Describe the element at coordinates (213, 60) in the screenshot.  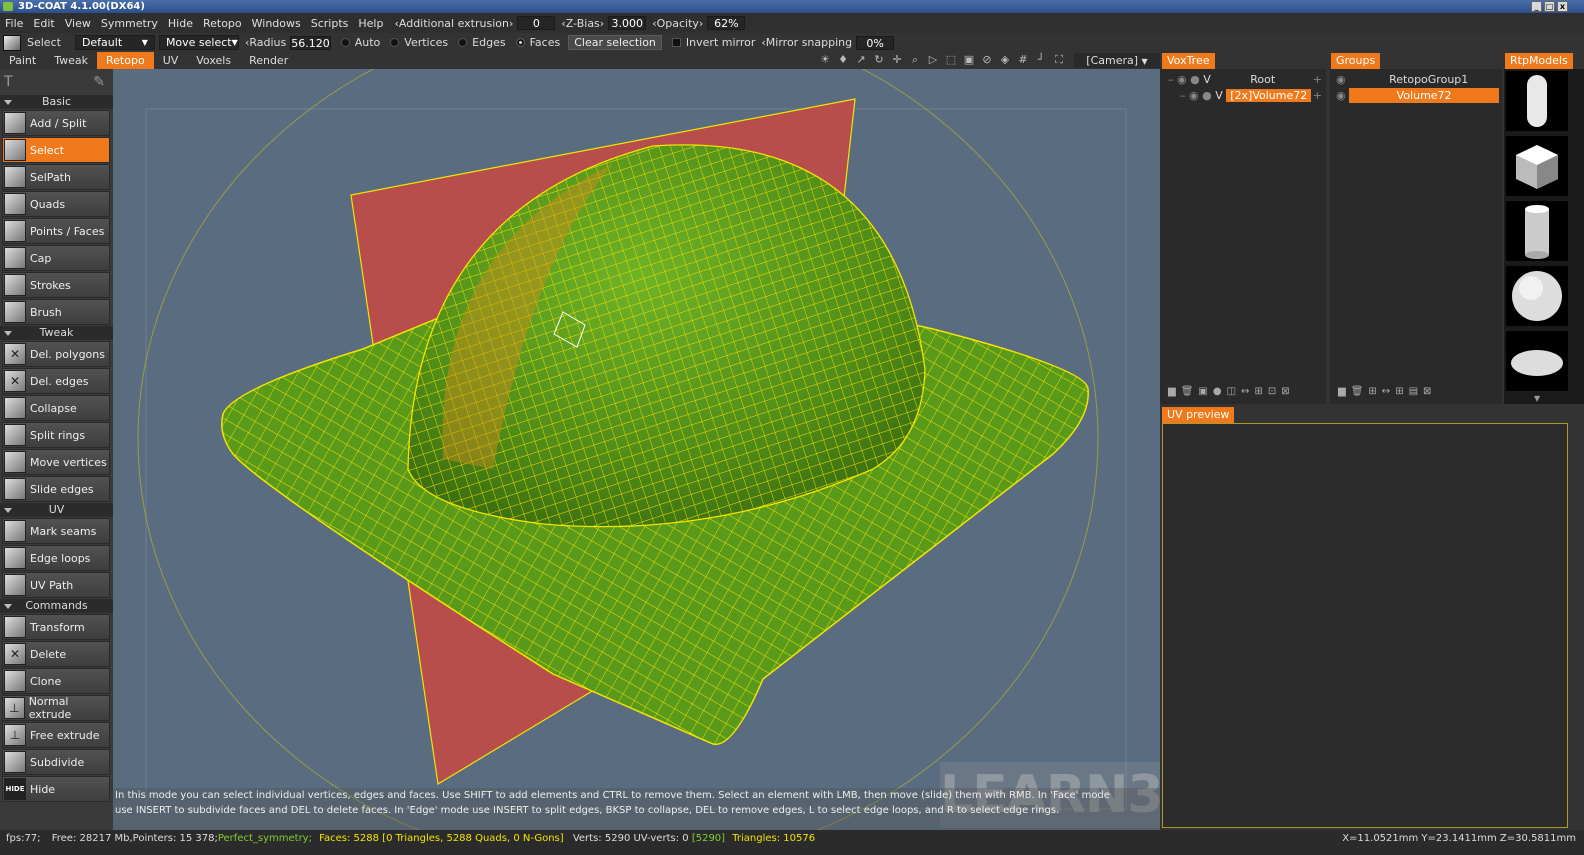
I see `tab-voxels: Voxels` at that location.